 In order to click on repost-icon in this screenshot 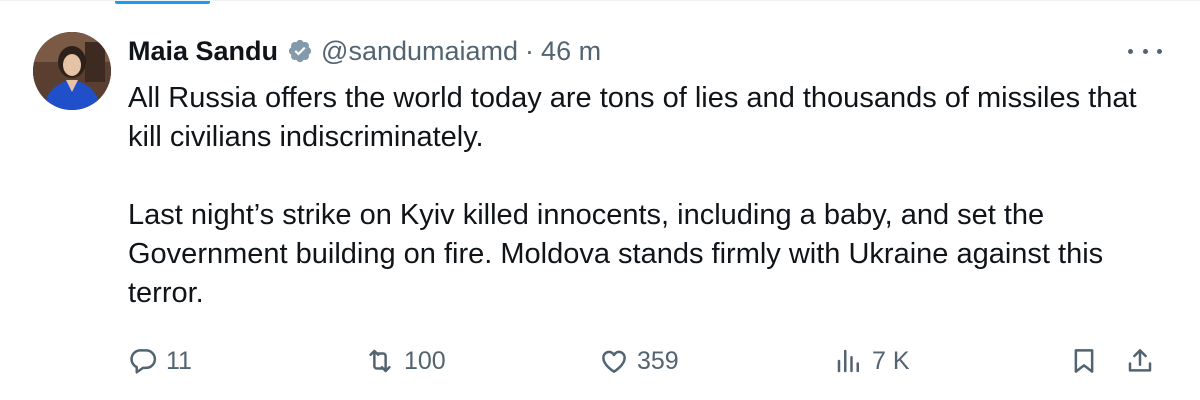, I will do `click(380, 361)`.